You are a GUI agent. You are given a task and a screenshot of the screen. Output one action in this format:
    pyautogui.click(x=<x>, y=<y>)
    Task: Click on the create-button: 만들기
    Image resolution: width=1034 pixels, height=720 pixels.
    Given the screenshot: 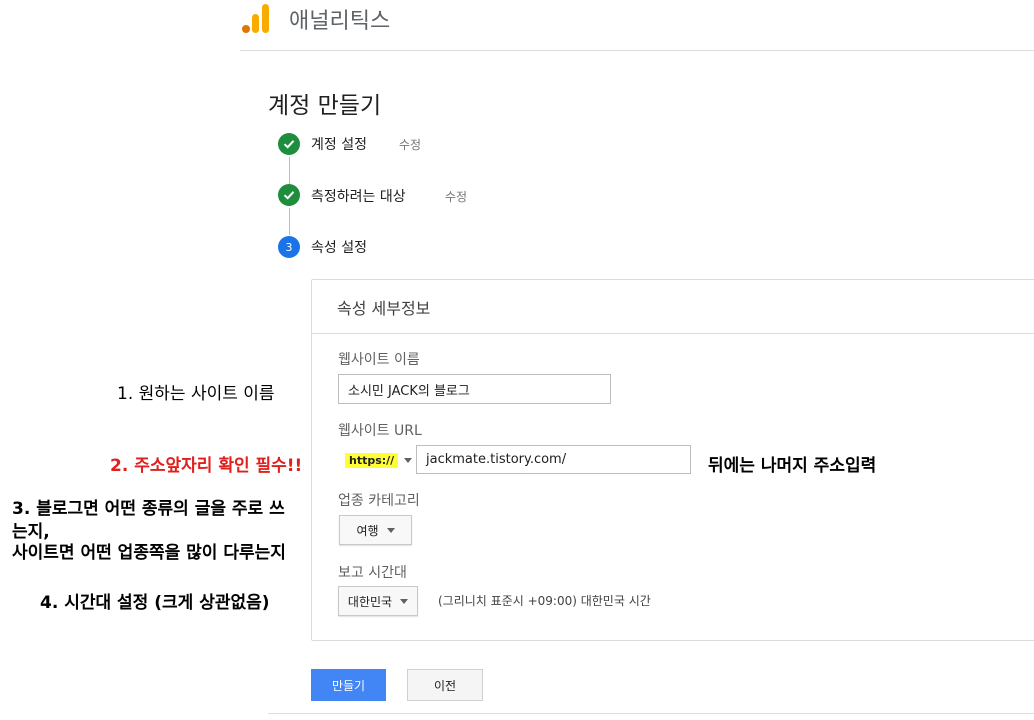 What is the action you would take?
    pyautogui.click(x=348, y=685)
    